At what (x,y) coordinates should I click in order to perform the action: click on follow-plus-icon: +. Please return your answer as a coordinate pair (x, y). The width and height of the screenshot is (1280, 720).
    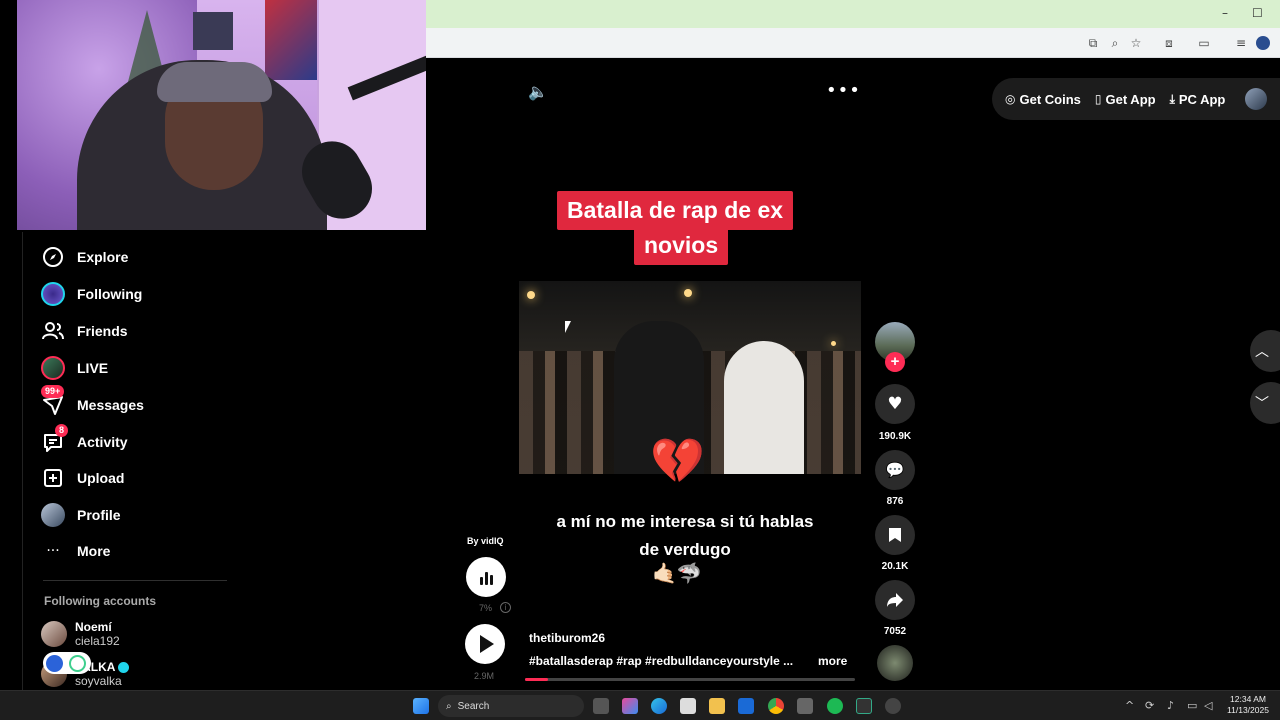
    Looking at the image, I should click on (895, 362).